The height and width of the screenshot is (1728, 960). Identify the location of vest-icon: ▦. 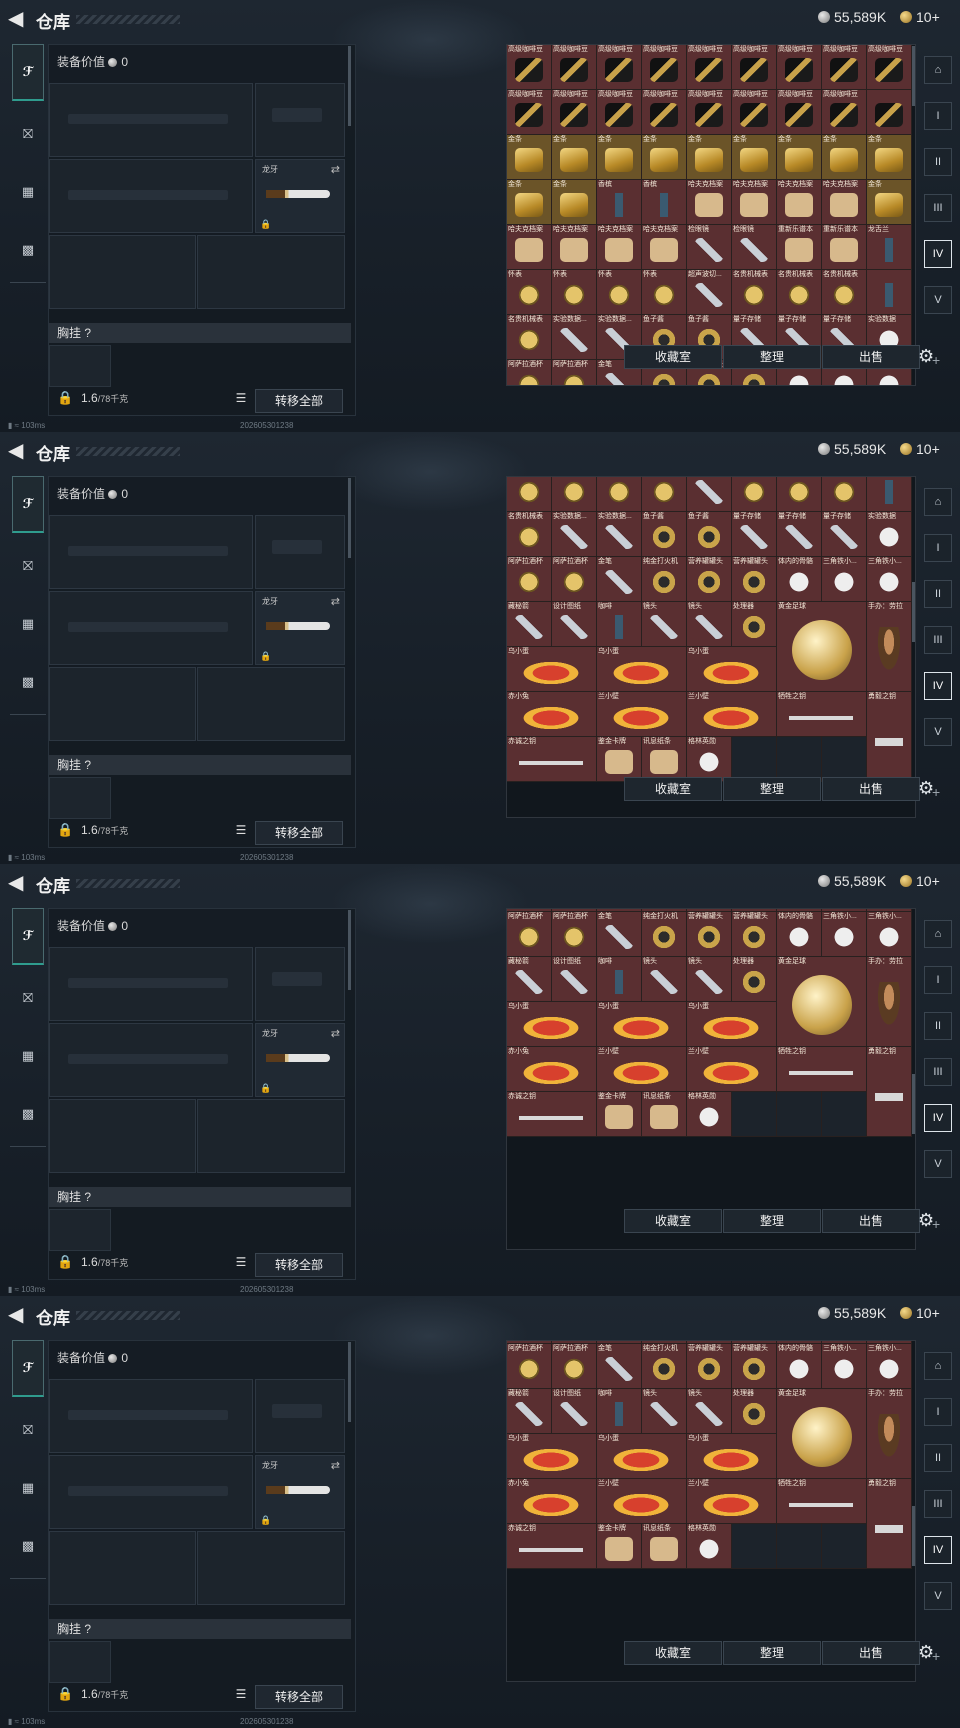
(28, 1488).